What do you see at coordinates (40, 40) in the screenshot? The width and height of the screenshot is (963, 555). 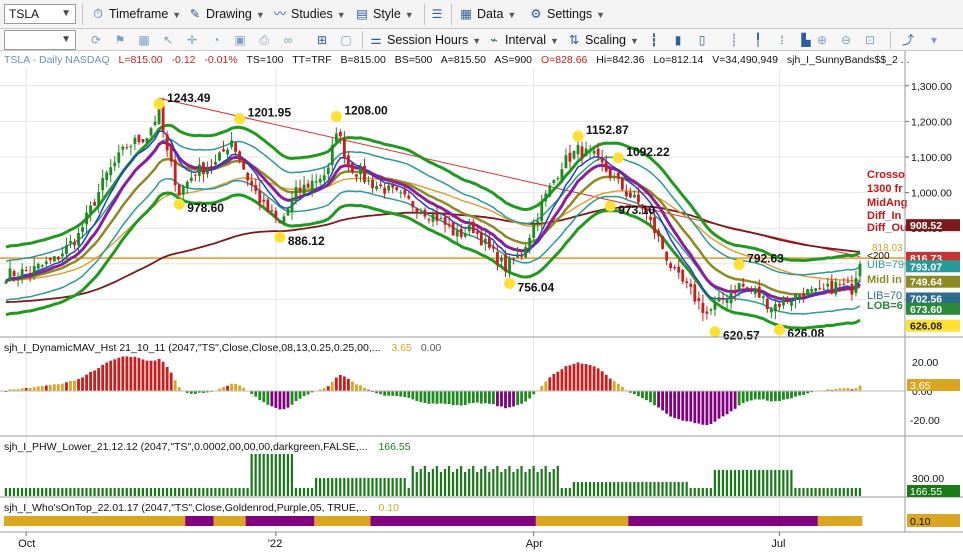 I see `interval-input: ▼` at bounding box center [40, 40].